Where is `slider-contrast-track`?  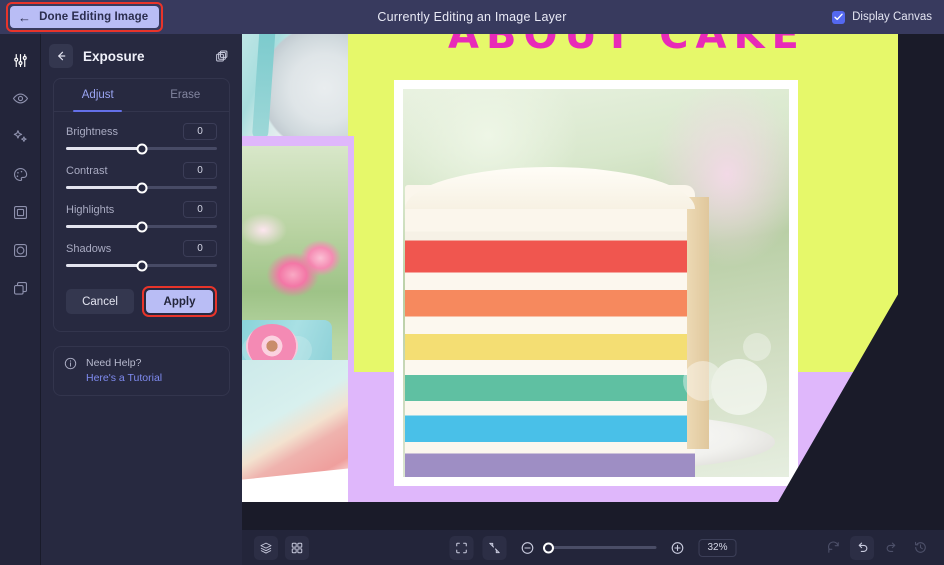
slider-contrast-track is located at coordinates (141, 187).